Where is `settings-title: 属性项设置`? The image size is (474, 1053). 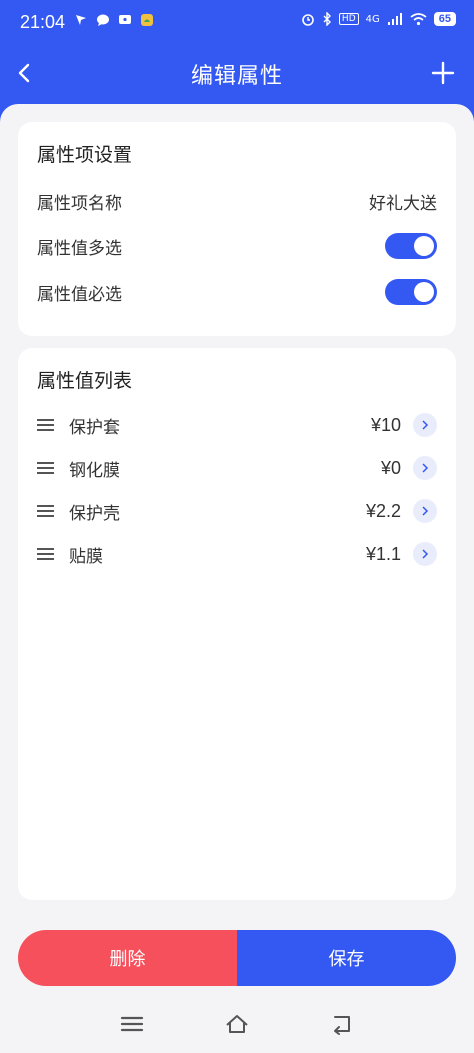 settings-title: 属性项设置 is located at coordinates (85, 155).